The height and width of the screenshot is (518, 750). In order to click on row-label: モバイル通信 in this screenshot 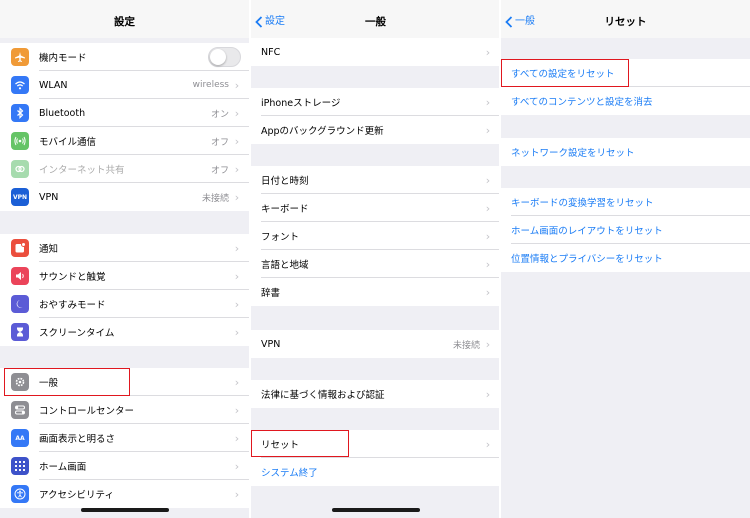, I will do `click(68, 142)`.